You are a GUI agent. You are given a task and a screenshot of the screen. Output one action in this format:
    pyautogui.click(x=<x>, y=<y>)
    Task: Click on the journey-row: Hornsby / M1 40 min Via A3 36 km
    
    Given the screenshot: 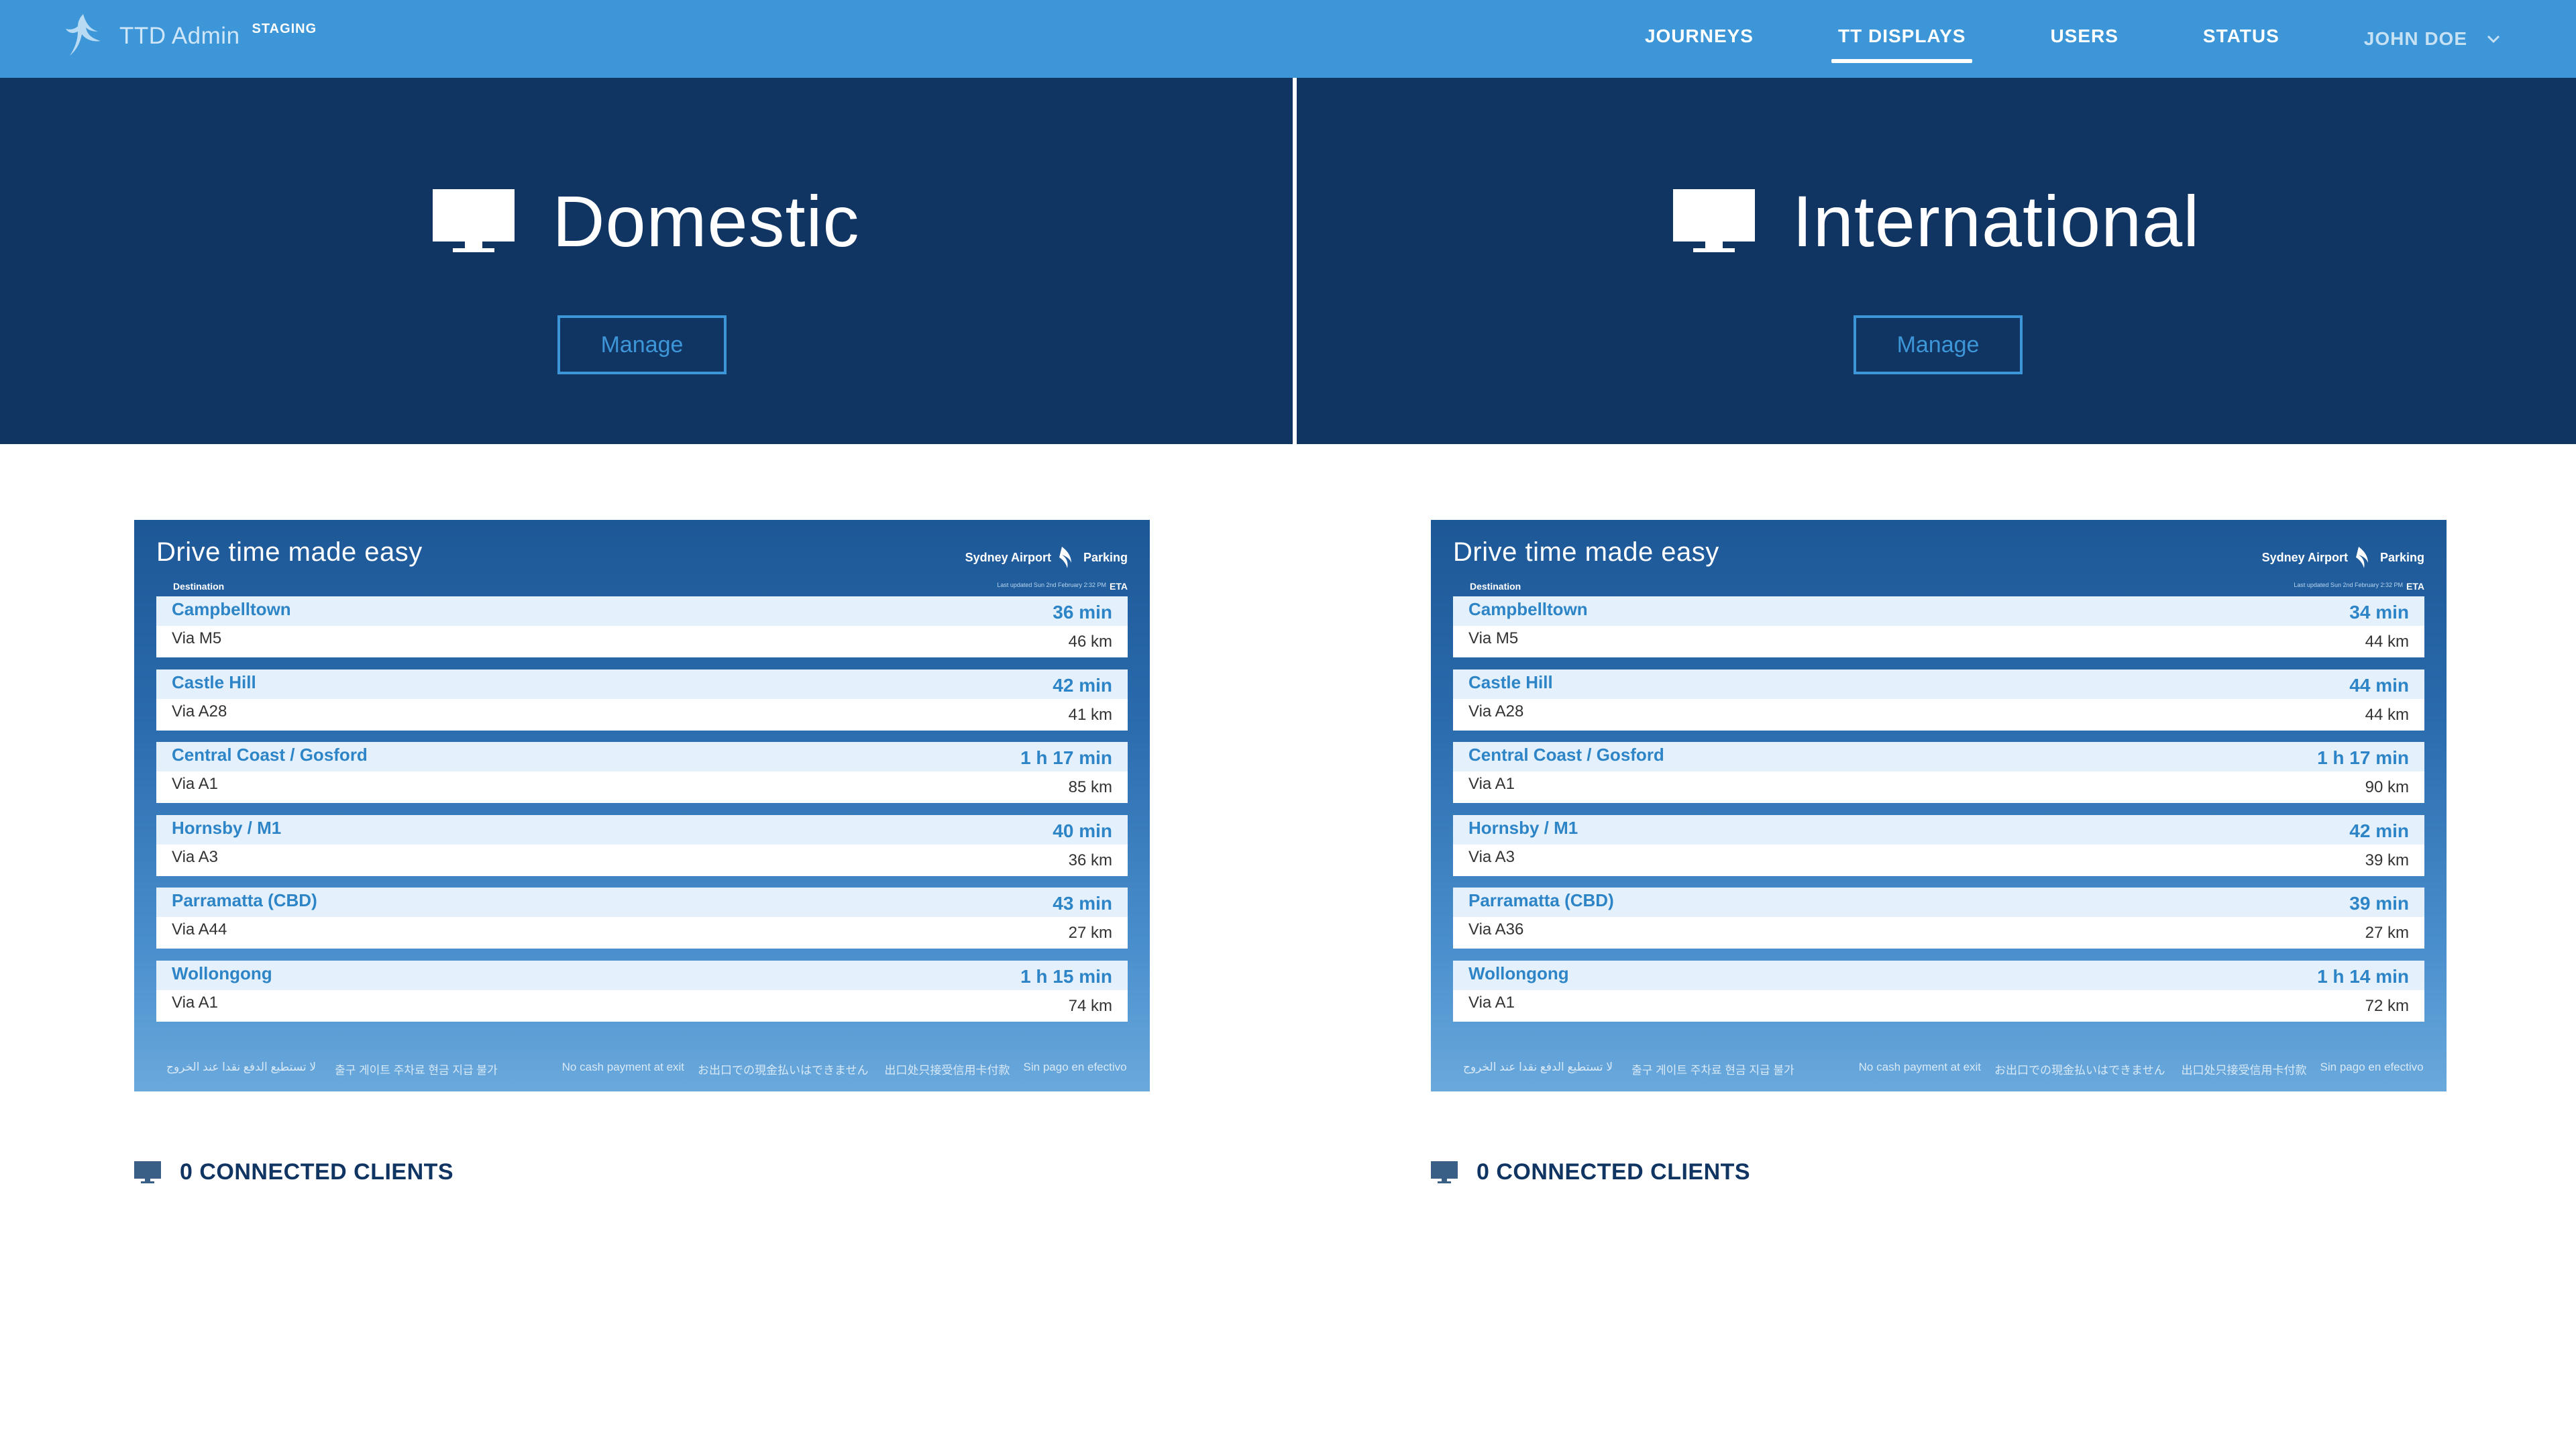 What is the action you would take?
    pyautogui.click(x=642, y=845)
    